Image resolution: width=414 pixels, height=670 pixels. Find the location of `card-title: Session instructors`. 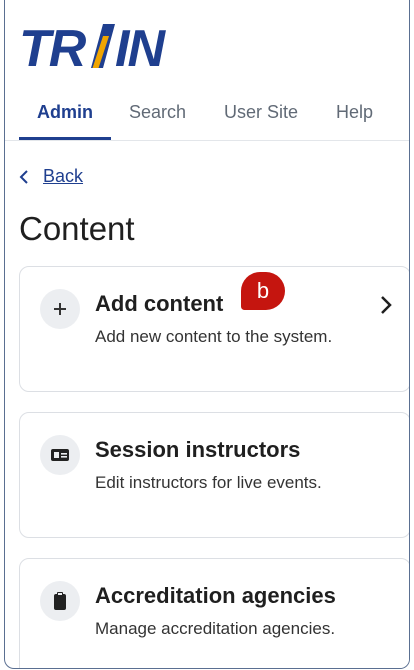

card-title: Session instructors is located at coordinates (198, 449).